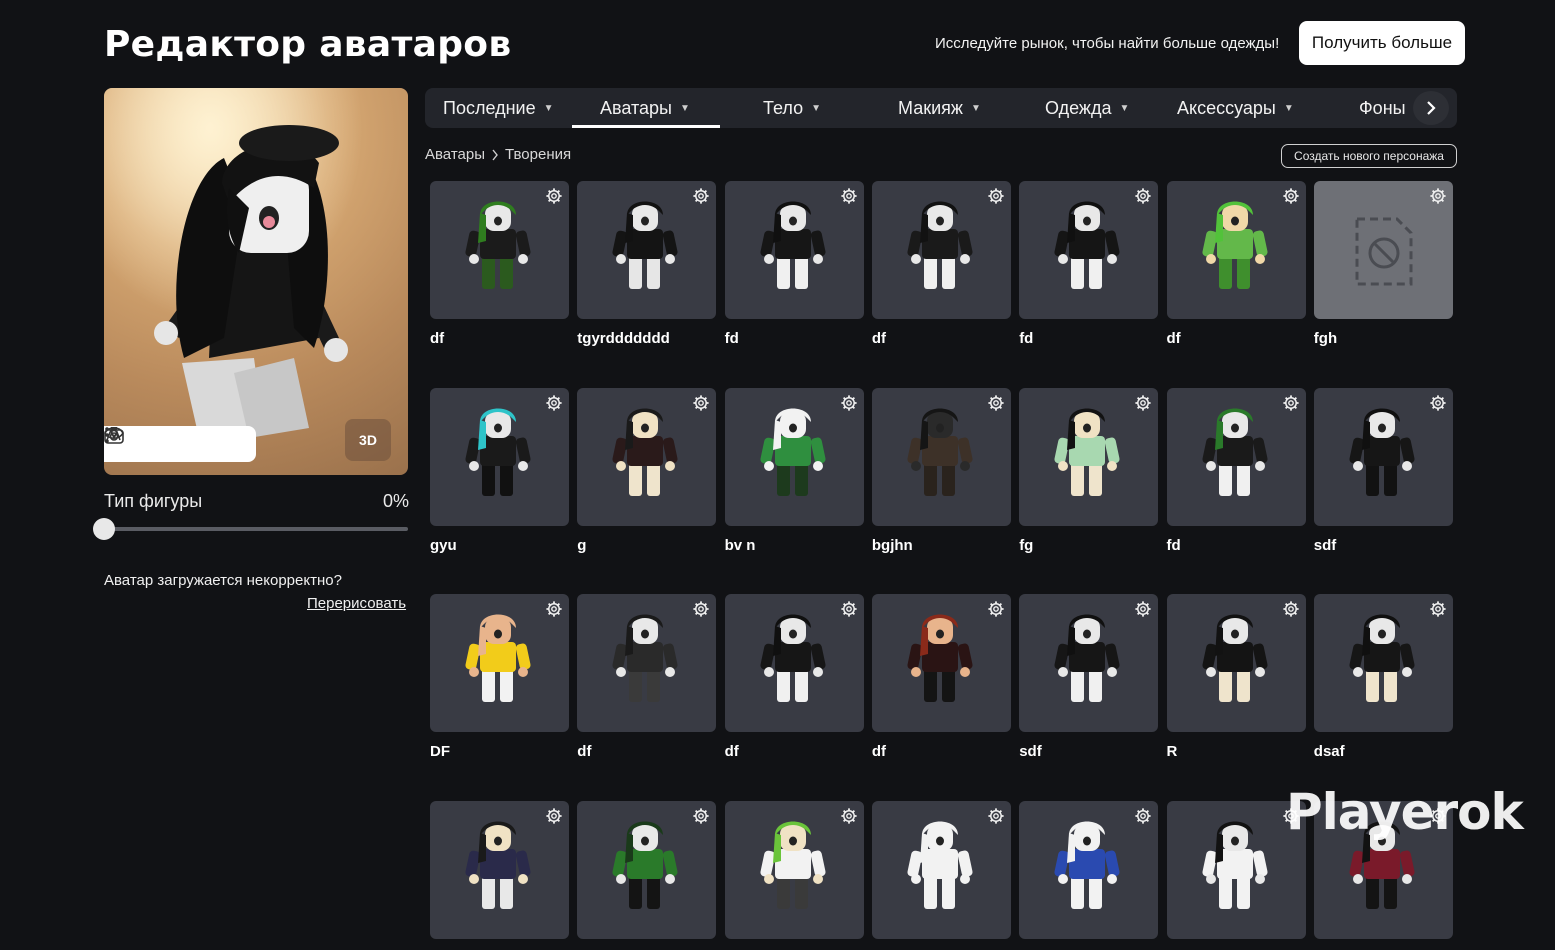 Image resolution: width=1555 pixels, height=950 pixels. I want to click on tab-makeup: Макияж ▼, so click(939, 108).